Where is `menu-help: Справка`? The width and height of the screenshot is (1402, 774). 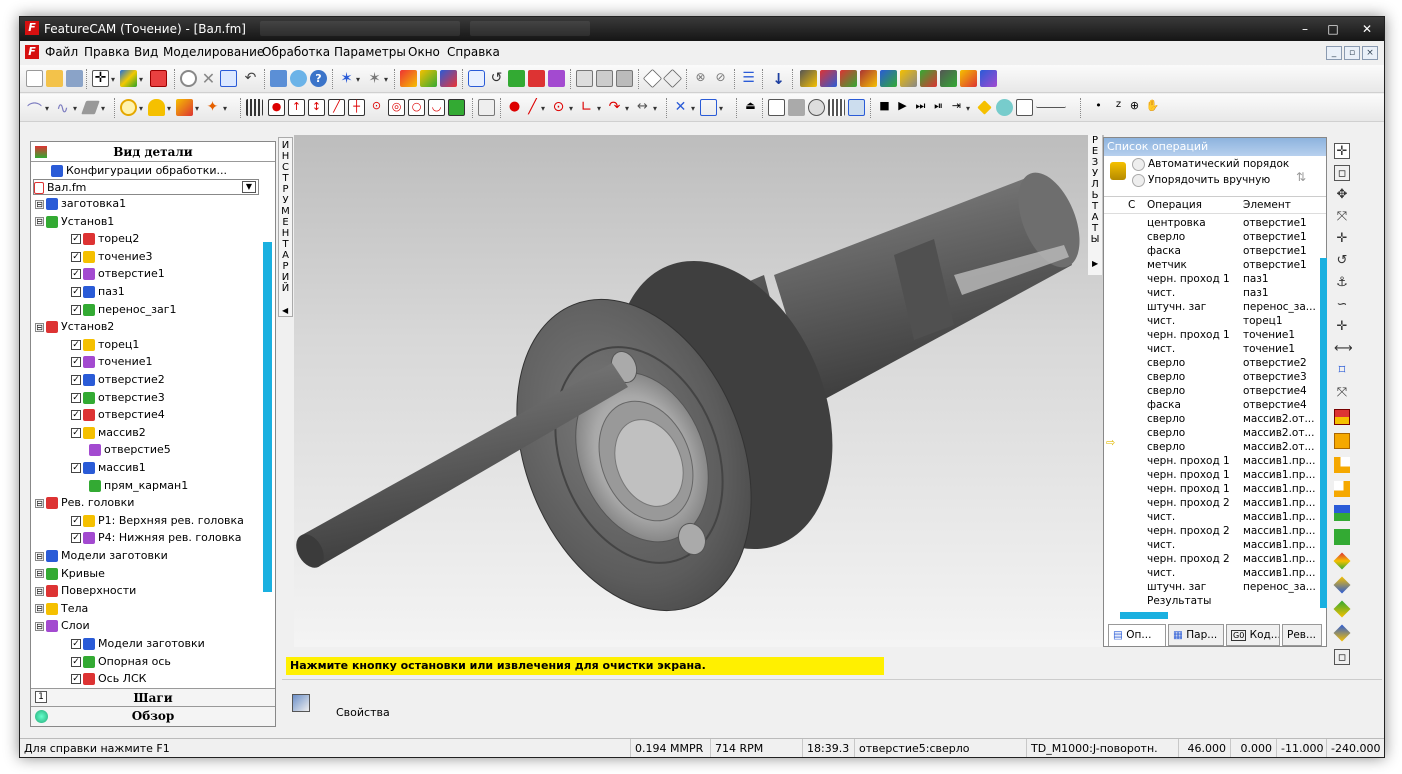 menu-help: Справка is located at coordinates (473, 52).